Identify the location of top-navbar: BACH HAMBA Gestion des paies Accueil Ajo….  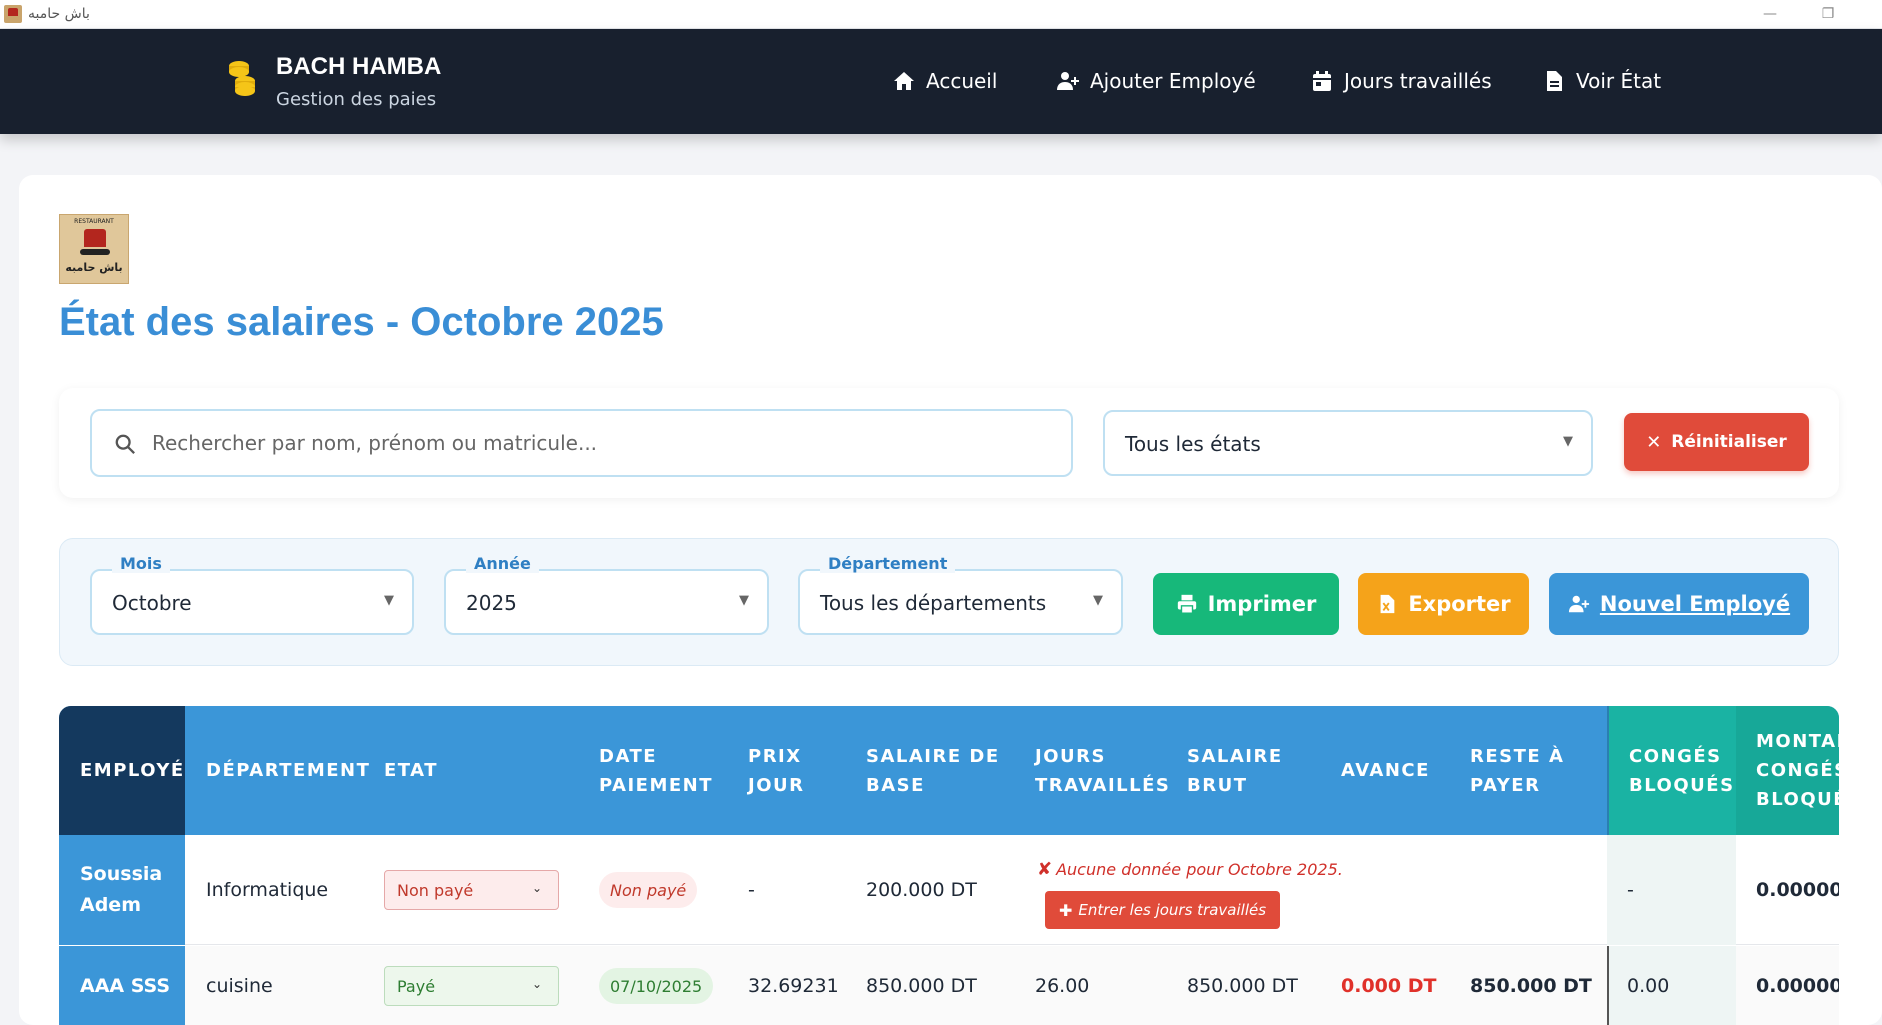
(941, 81).